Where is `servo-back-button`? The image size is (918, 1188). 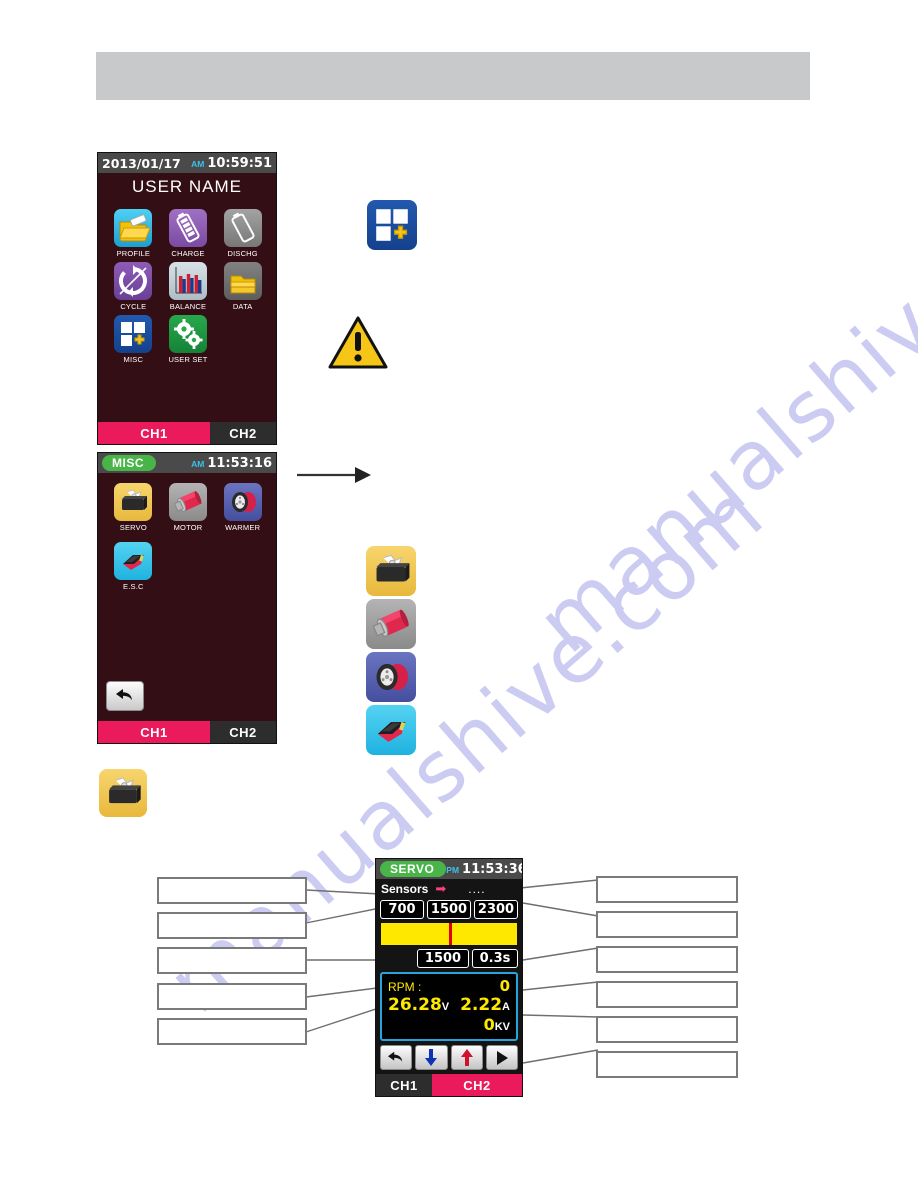 servo-back-button is located at coordinates (396, 1057).